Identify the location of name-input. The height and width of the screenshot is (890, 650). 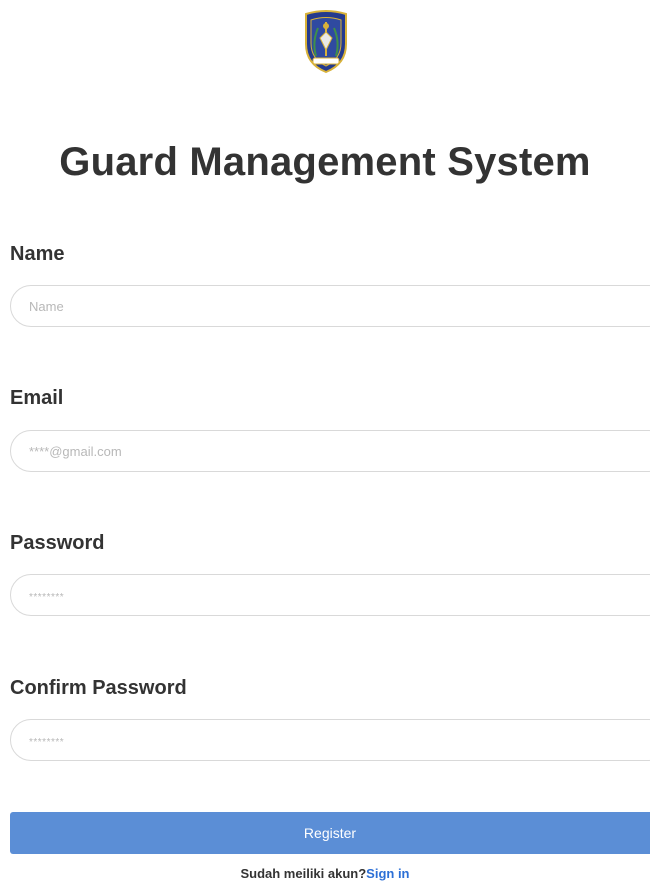
(330, 306).